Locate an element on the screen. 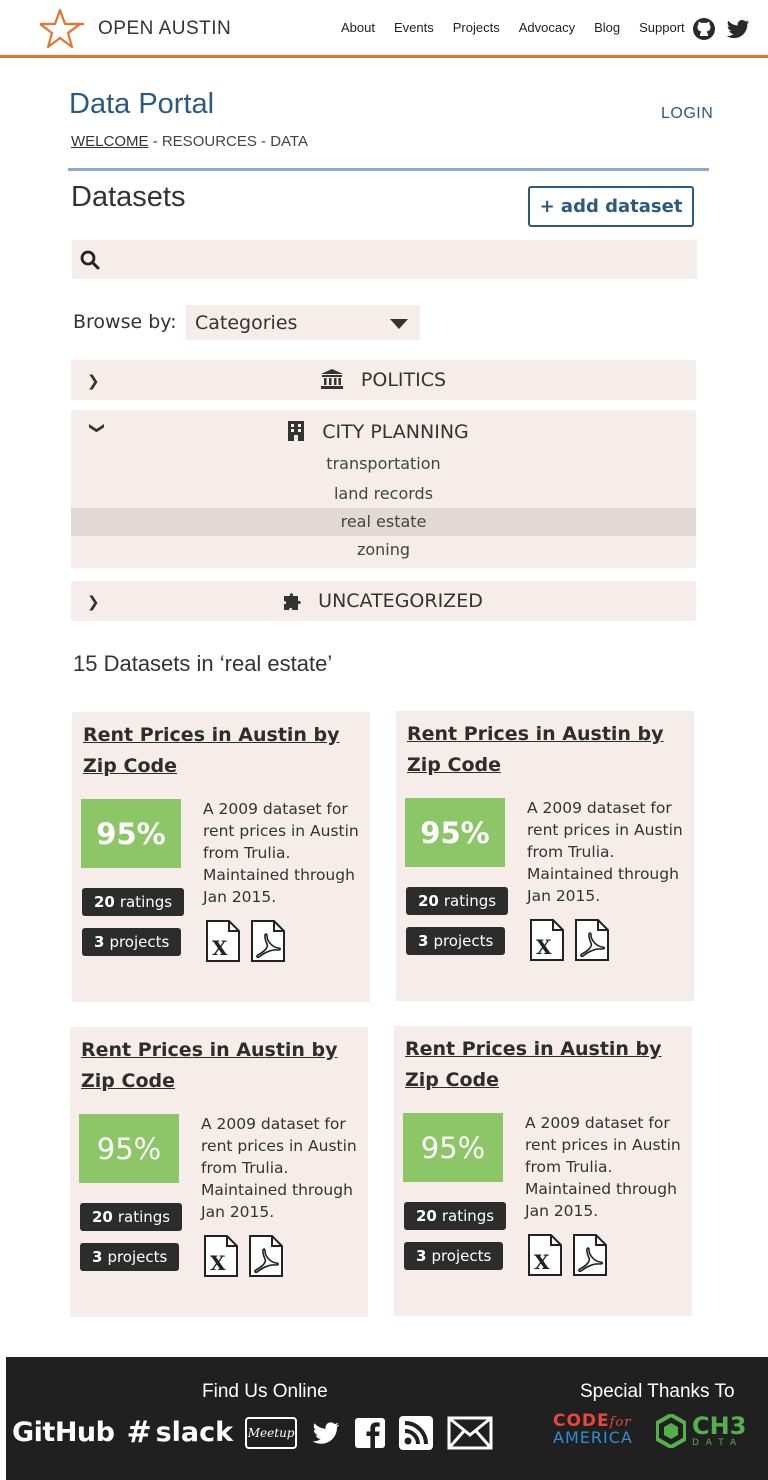  code-for-america-logo: CODEfor AMERICA is located at coordinates (594, 1429).